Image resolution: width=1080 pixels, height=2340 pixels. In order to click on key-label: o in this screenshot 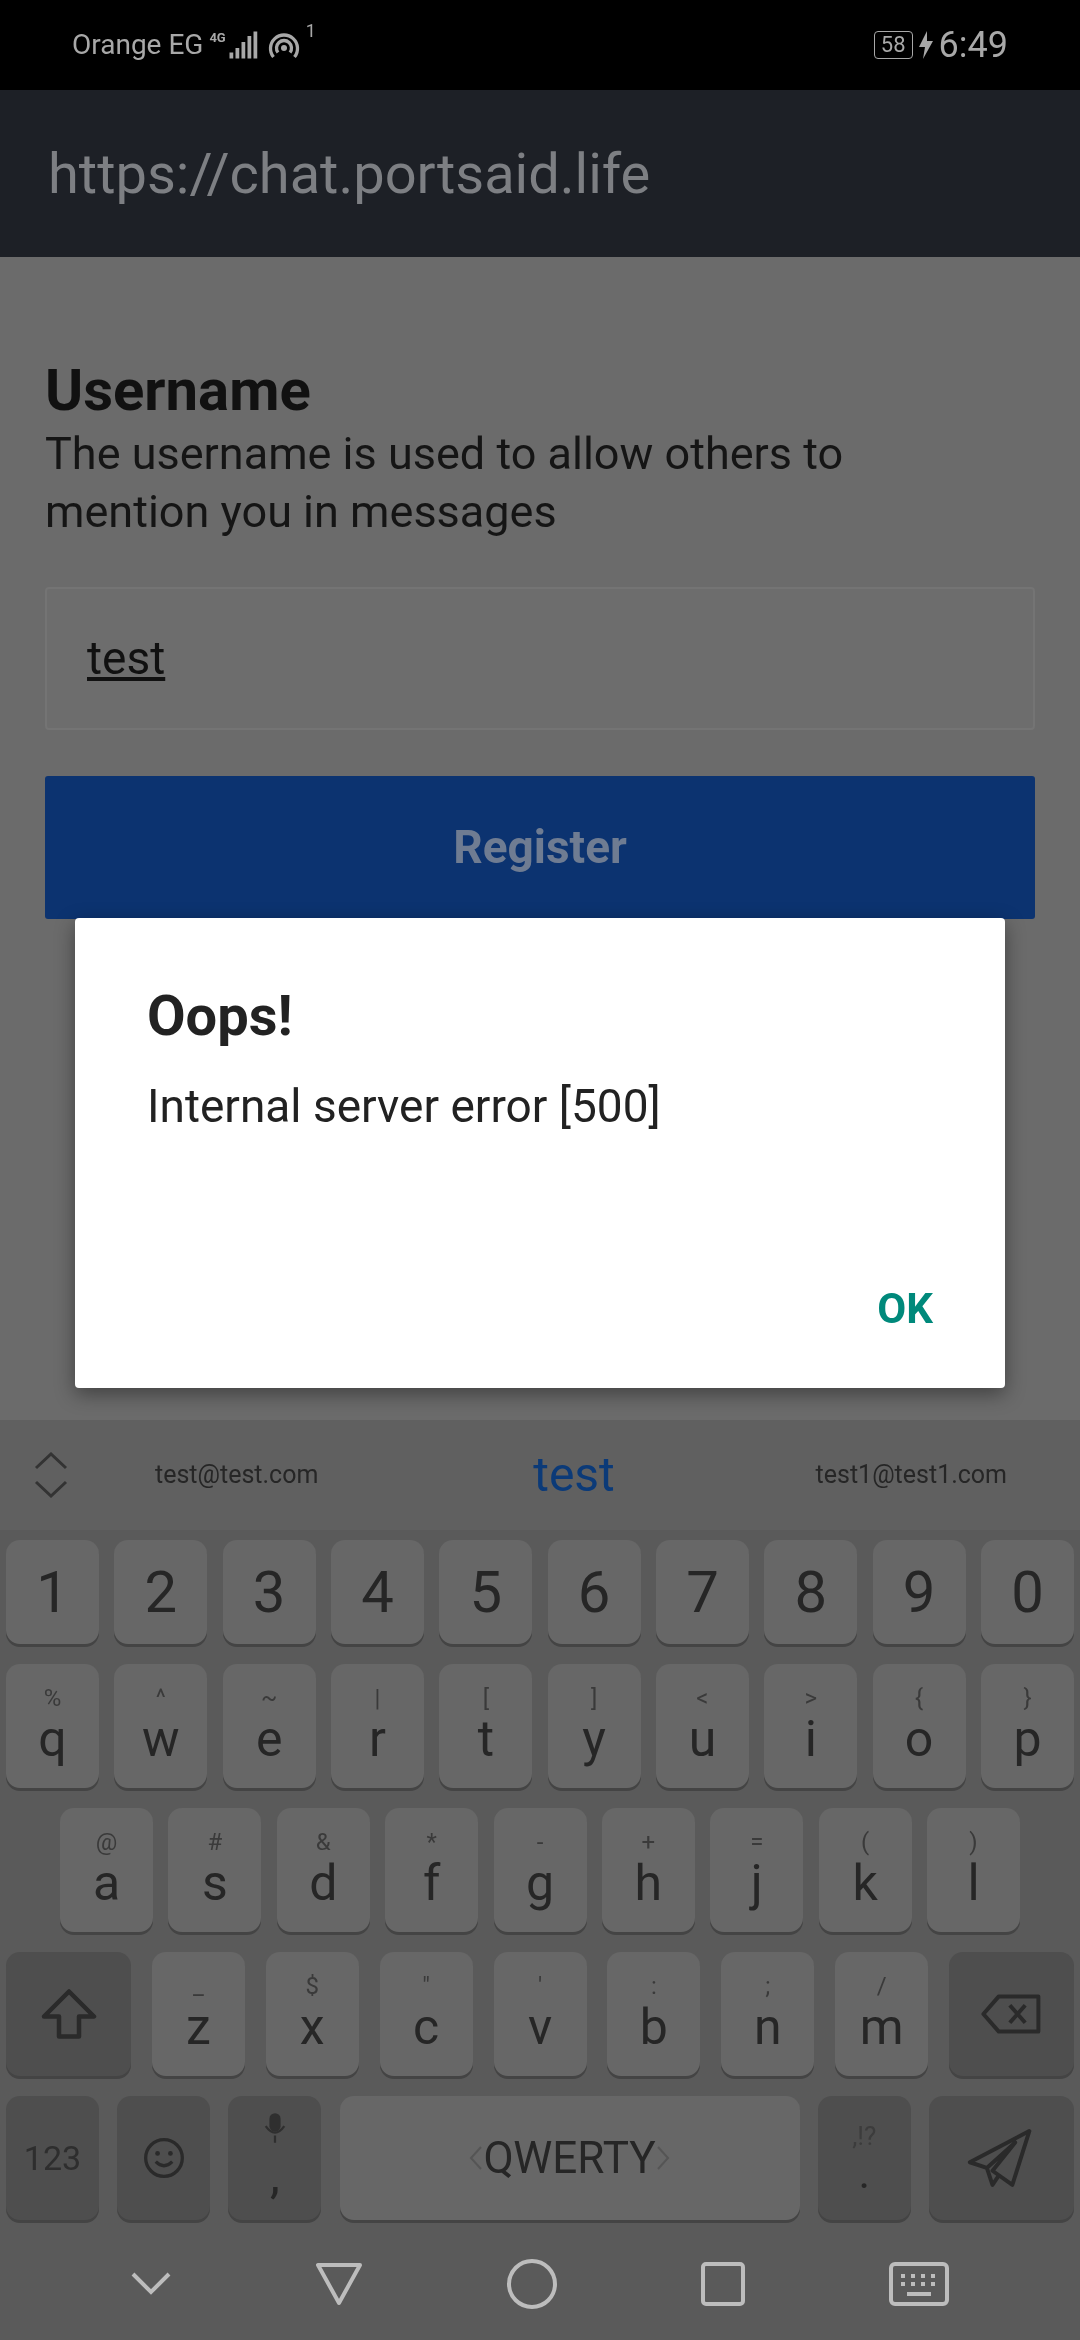, I will do `click(919, 1739)`.